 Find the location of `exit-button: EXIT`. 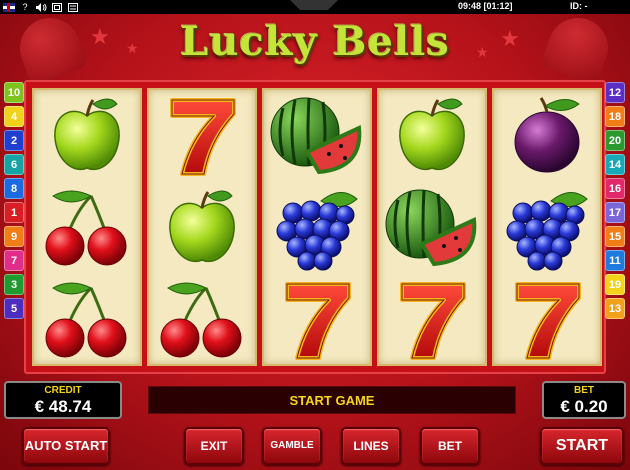

exit-button: EXIT is located at coordinates (214, 446).